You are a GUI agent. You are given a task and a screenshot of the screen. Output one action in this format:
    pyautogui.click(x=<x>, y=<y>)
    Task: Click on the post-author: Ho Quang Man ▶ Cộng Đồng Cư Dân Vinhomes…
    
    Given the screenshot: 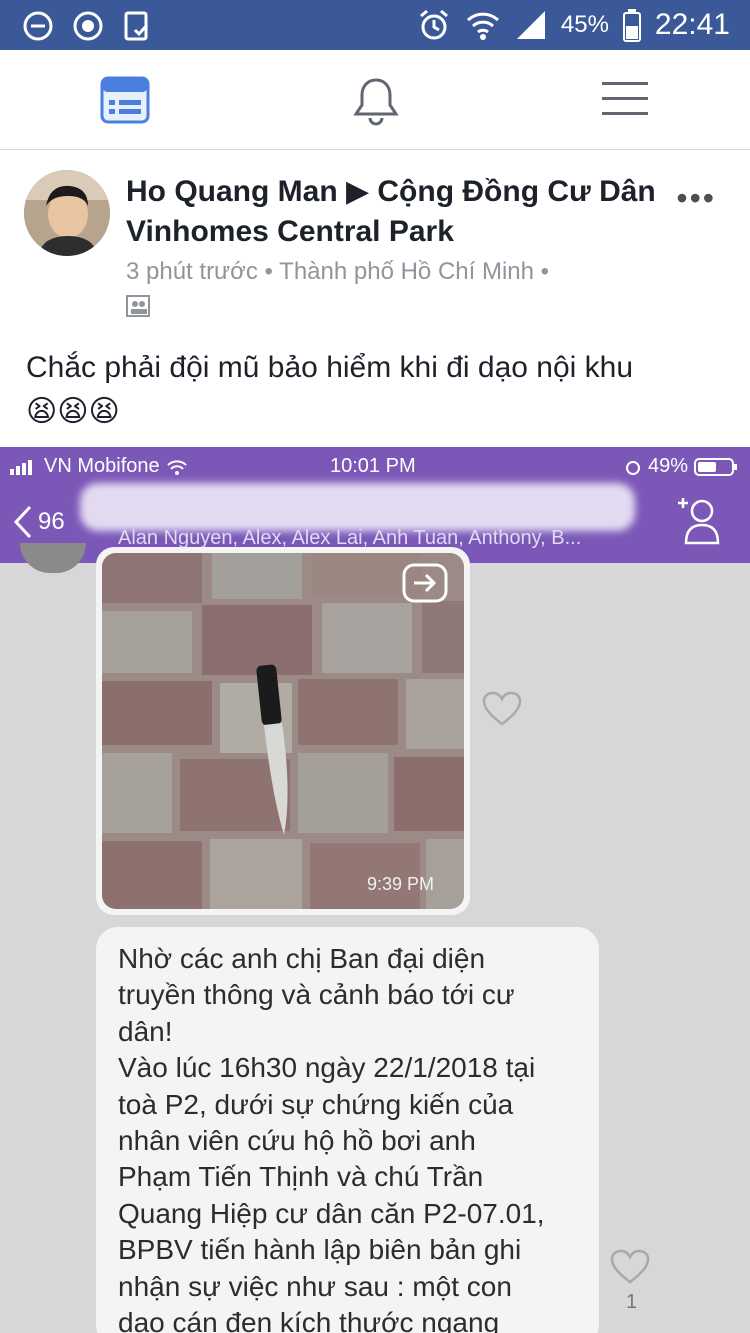 What is the action you would take?
    pyautogui.click(x=396, y=212)
    